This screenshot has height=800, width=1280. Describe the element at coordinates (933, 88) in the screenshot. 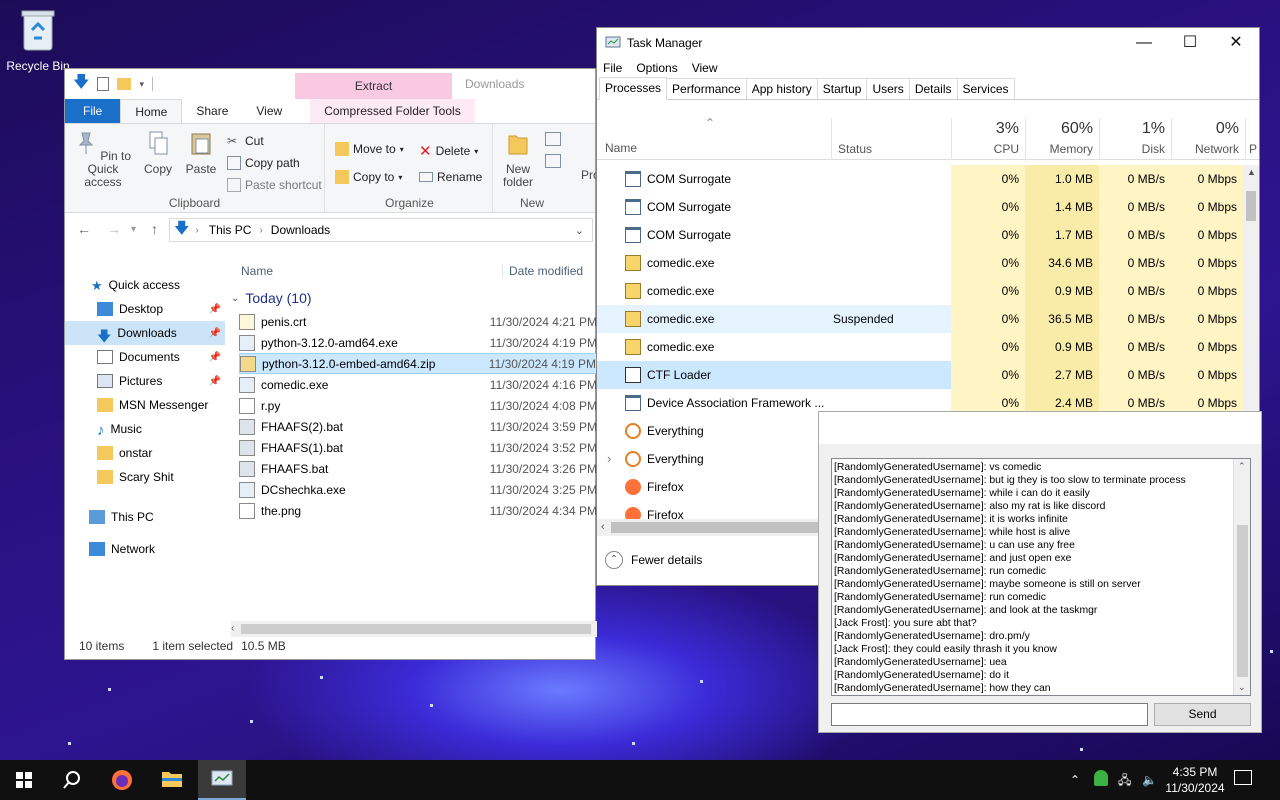

I see `tab-details: Details` at that location.